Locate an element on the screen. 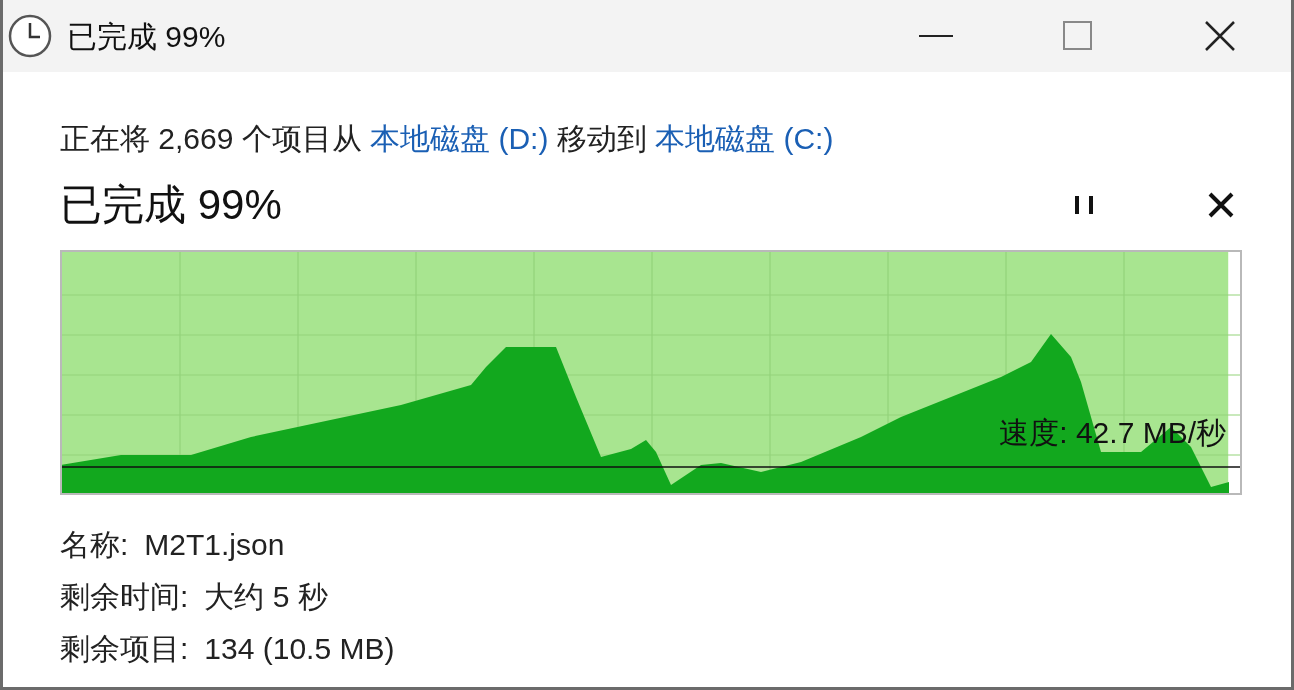 The width and height of the screenshot is (1294, 690). close-icon is located at coordinates (1220, 36).